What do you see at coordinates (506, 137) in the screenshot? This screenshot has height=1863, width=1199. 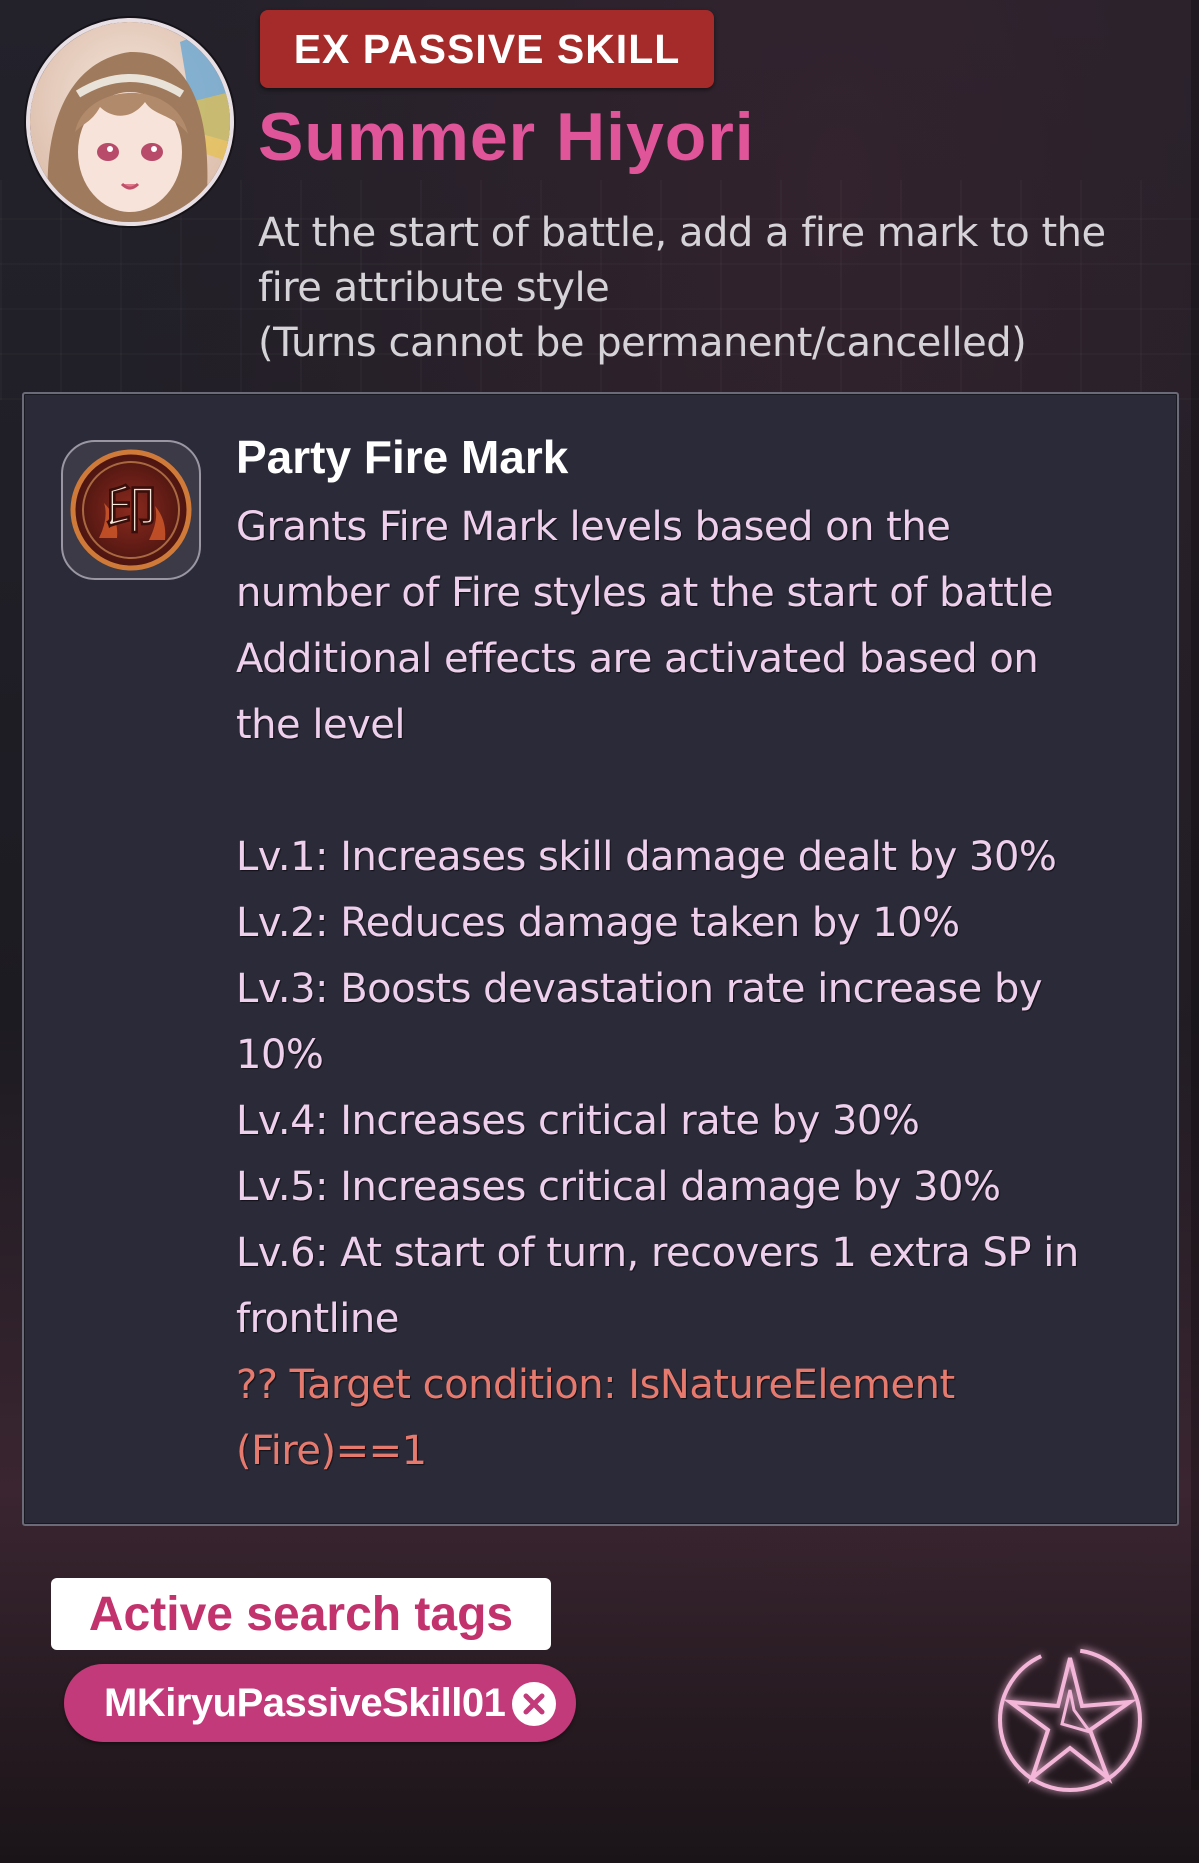 I see `character-name: Summer Hiyori` at bounding box center [506, 137].